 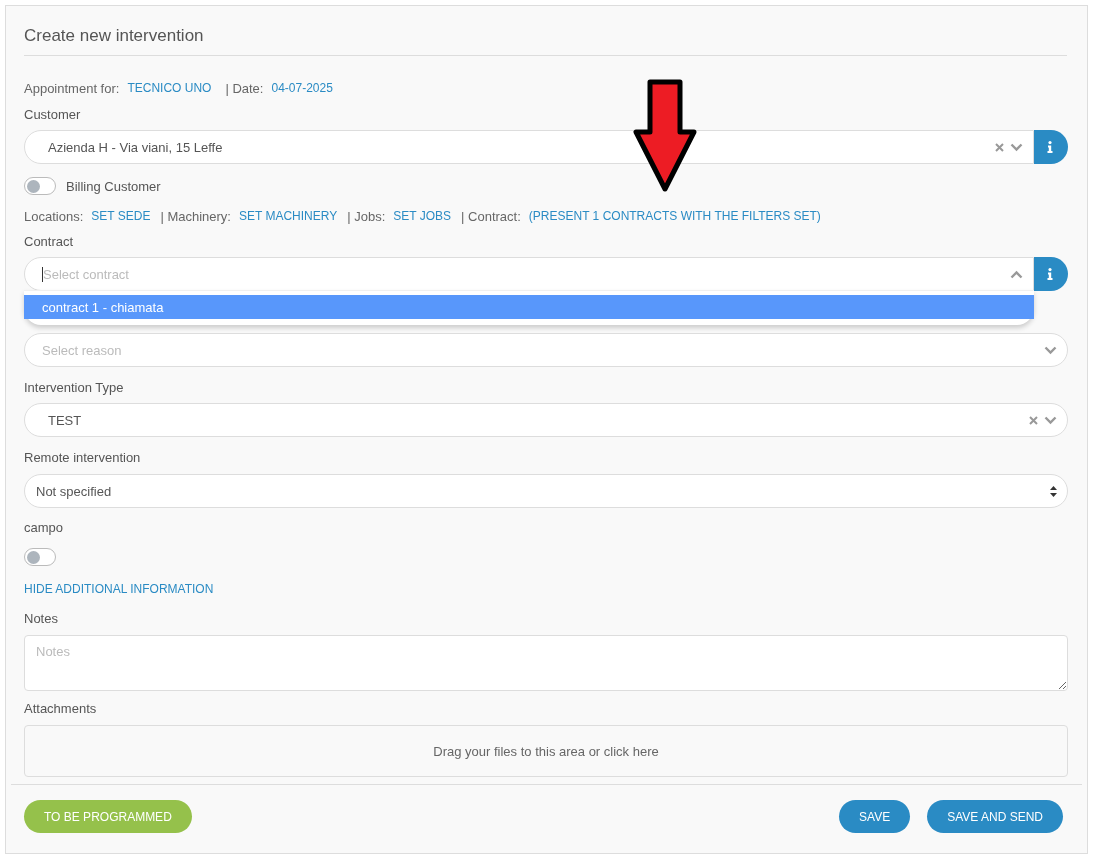 I want to click on filter-link: SET JOBS, so click(x=422, y=216).